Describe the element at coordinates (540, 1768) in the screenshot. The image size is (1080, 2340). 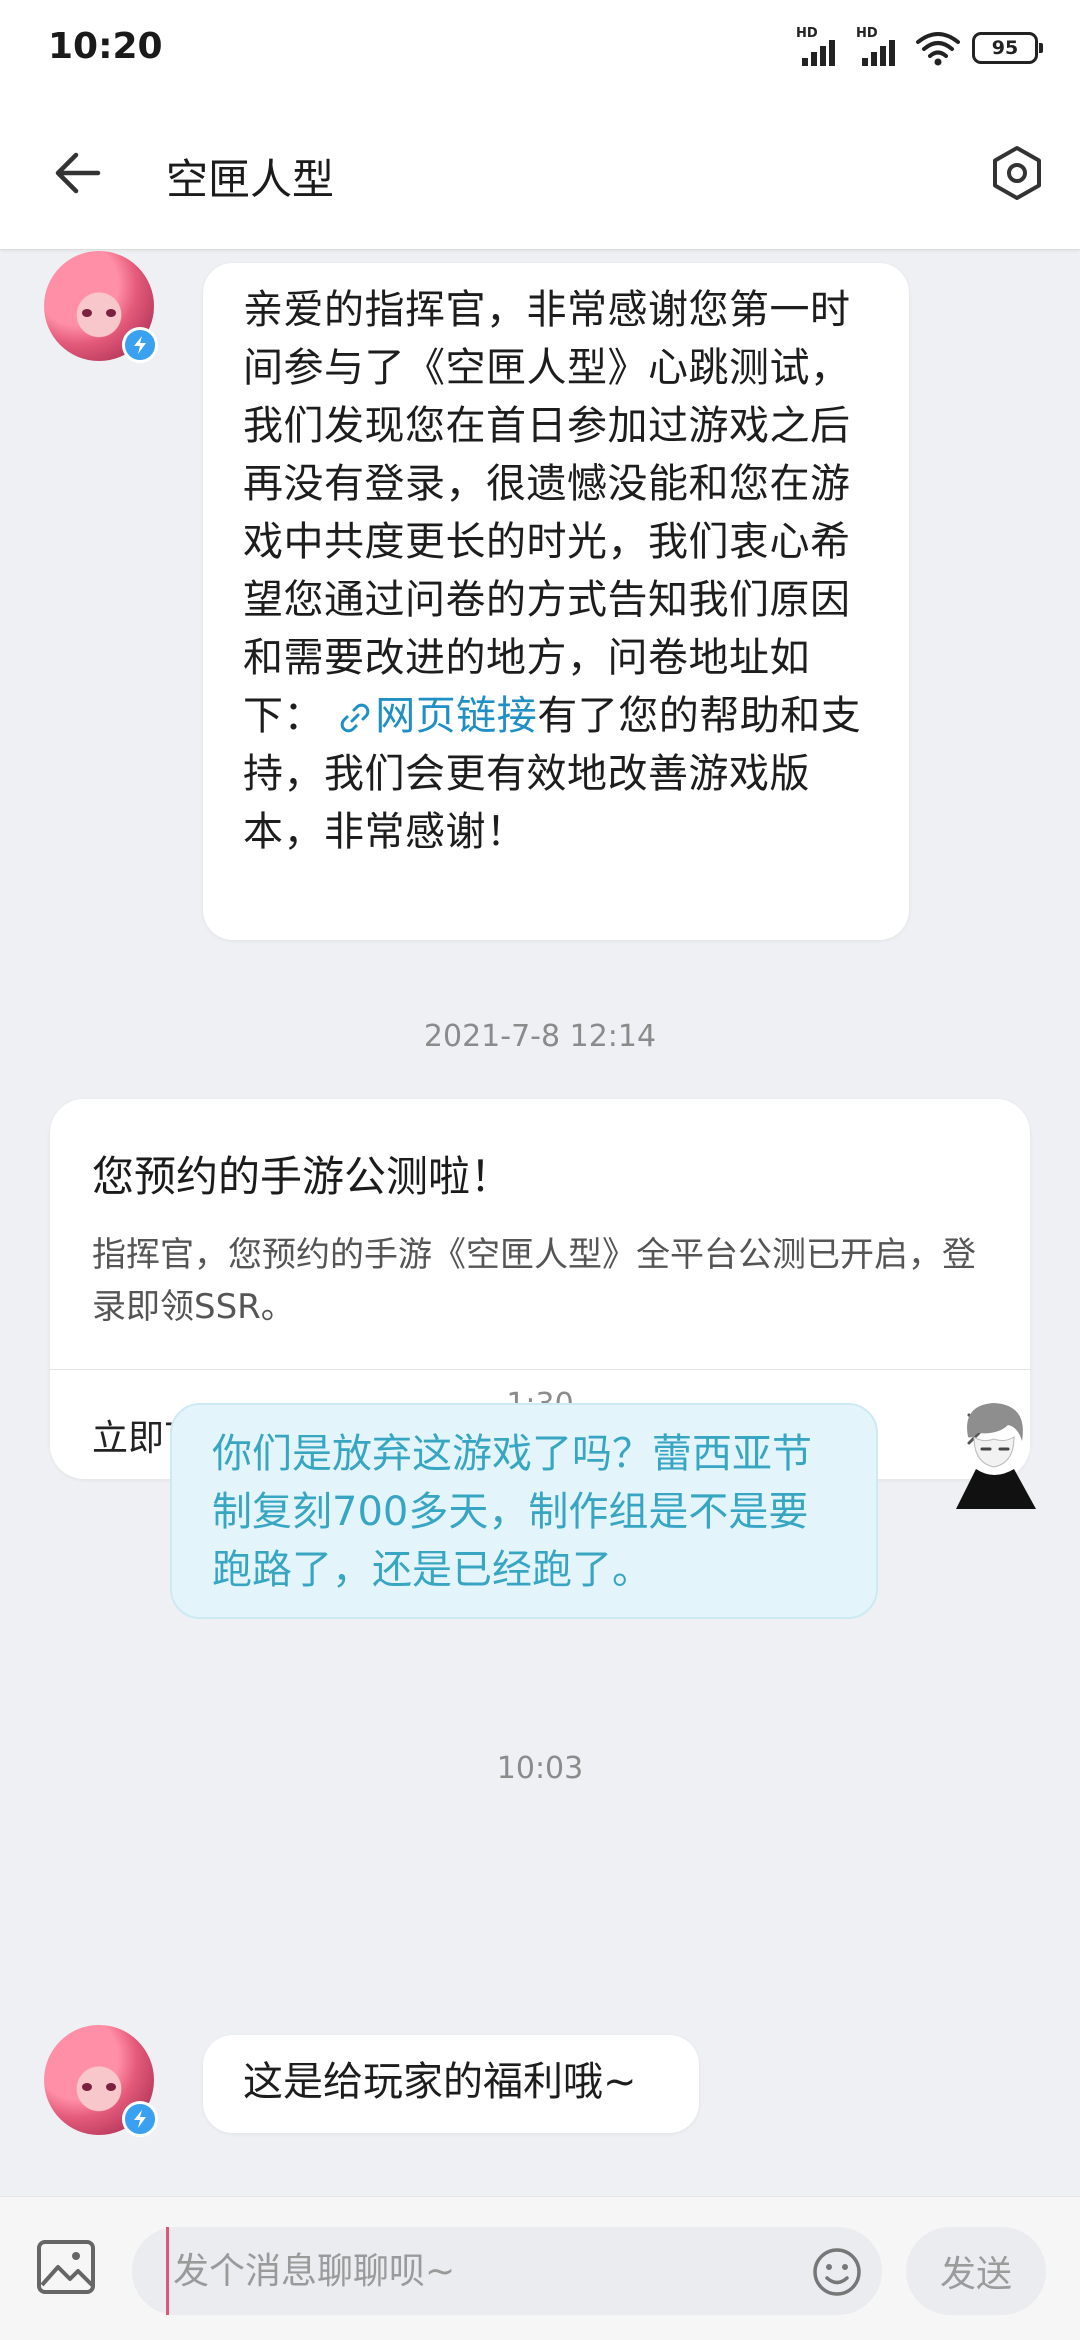
I see `timestamp: 10:03` at that location.